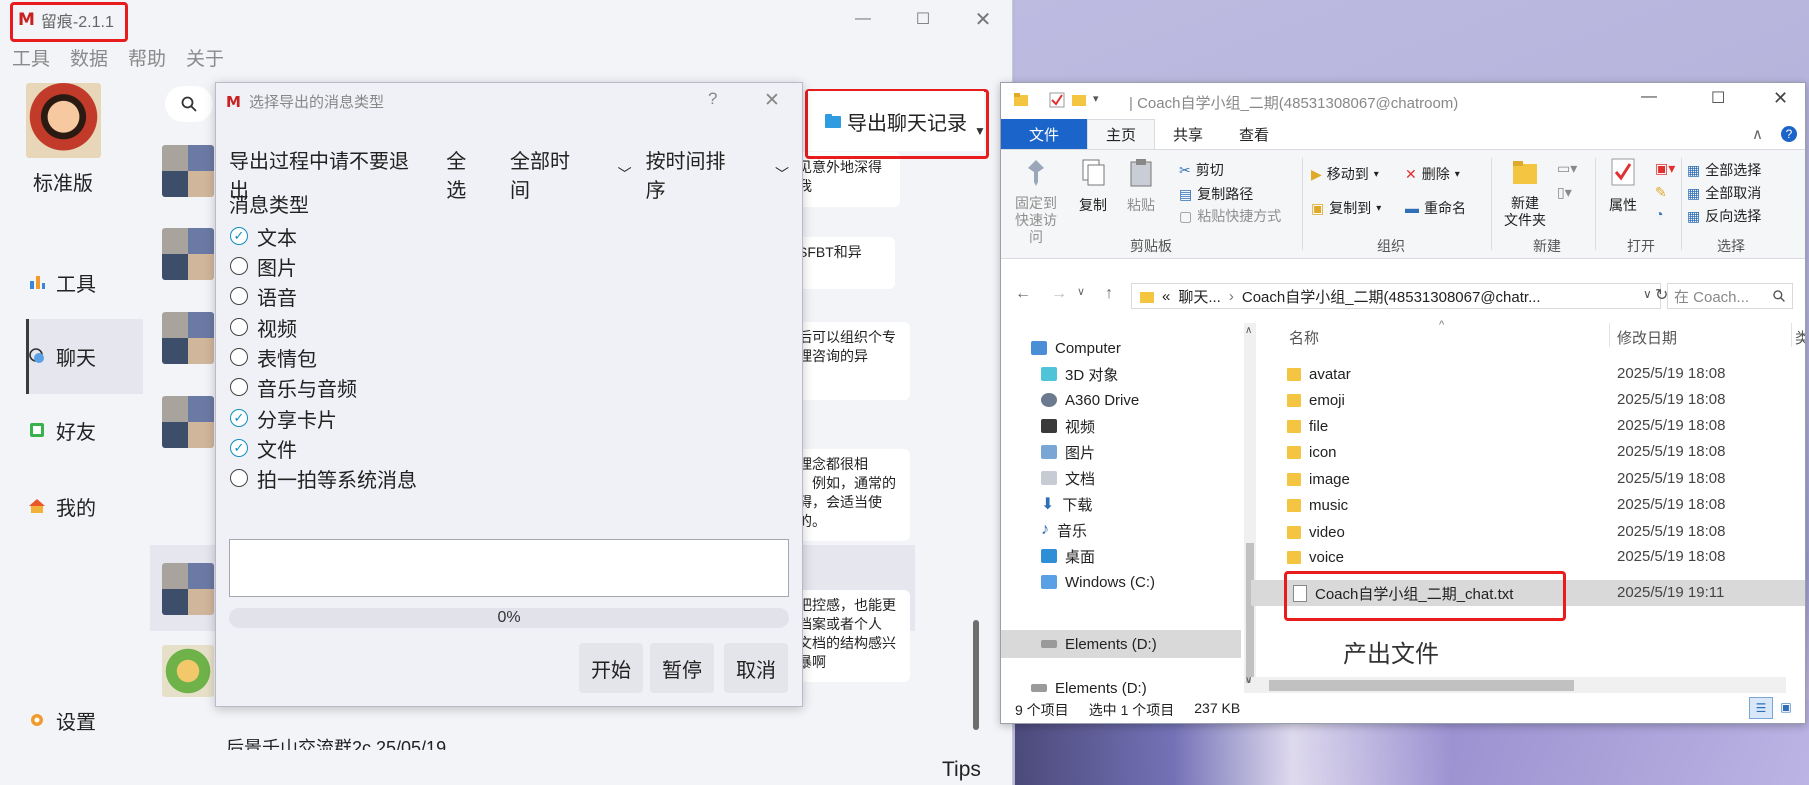 This screenshot has height=785, width=1809. What do you see at coordinates (571, 174) in the screenshot?
I see `time-range-select: 全部时间 ﹀` at bounding box center [571, 174].